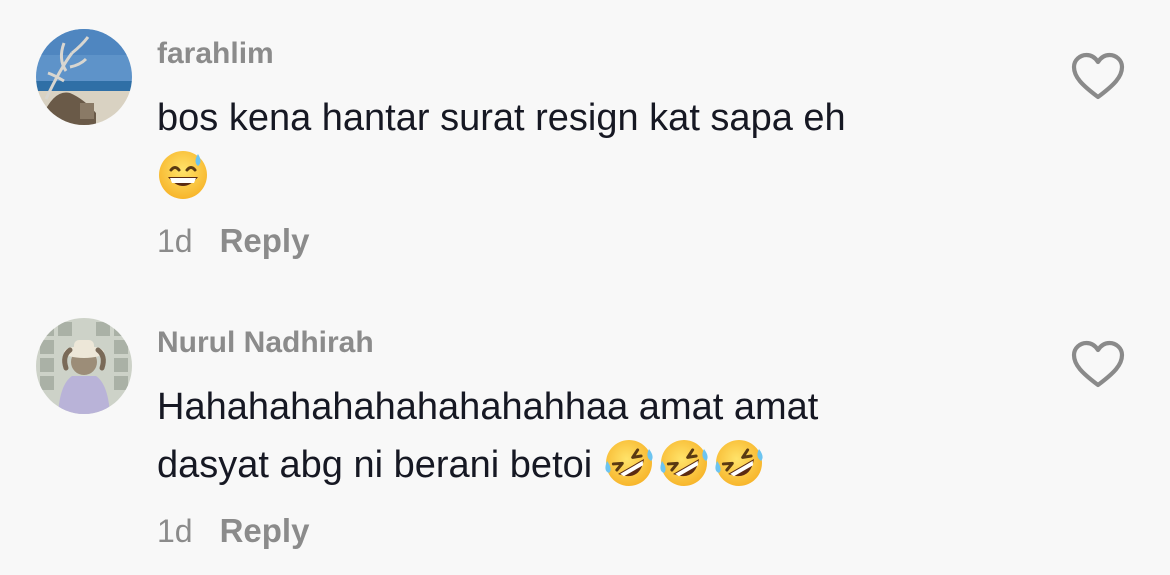 The image size is (1170, 575). I want to click on comment-text-line-with-emoji: dasyat abg ni berani betoi, so click(597, 465).